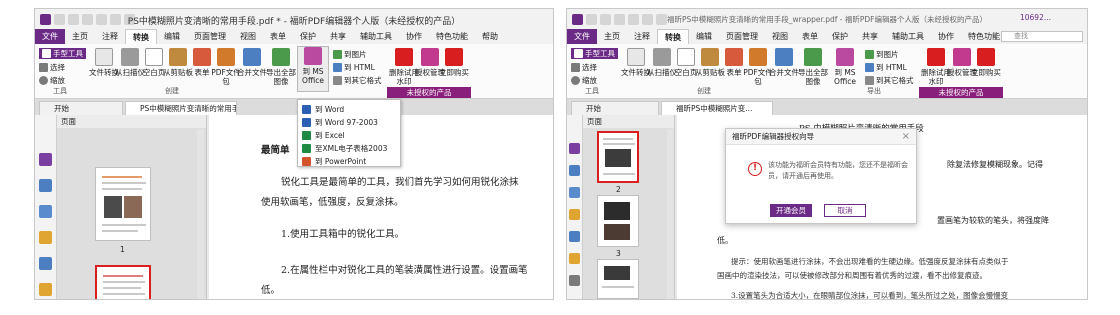 This screenshot has width=1120, height=315. I want to click on to-other-label: 到其它格式, so click(363, 80).